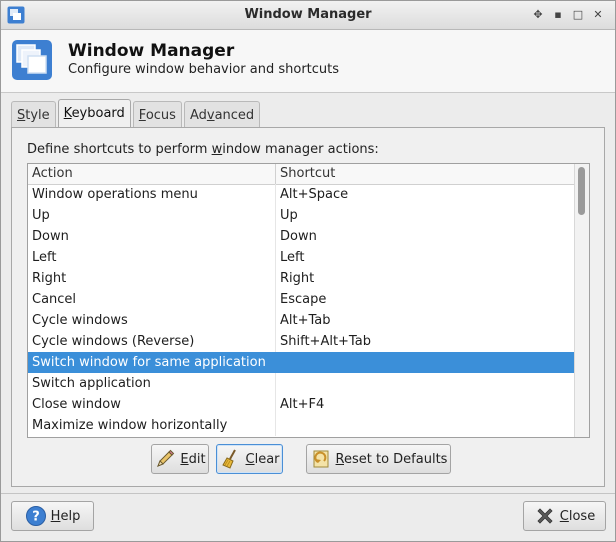  Describe the element at coordinates (292, 257) in the screenshot. I see `shortcut-cell: Left` at that location.